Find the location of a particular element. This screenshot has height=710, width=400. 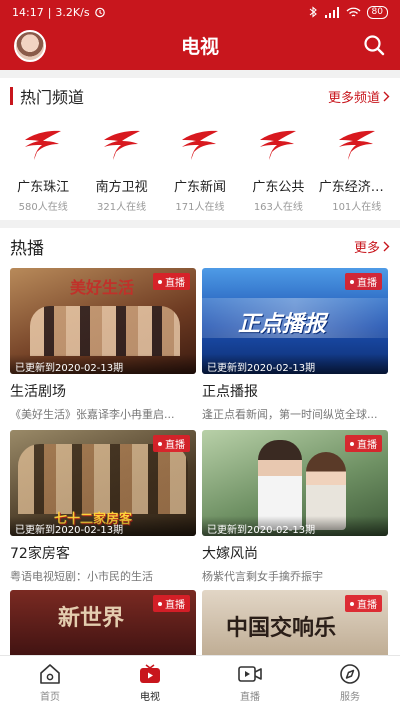

more-hot-play-link: 更多 is located at coordinates (372, 246).